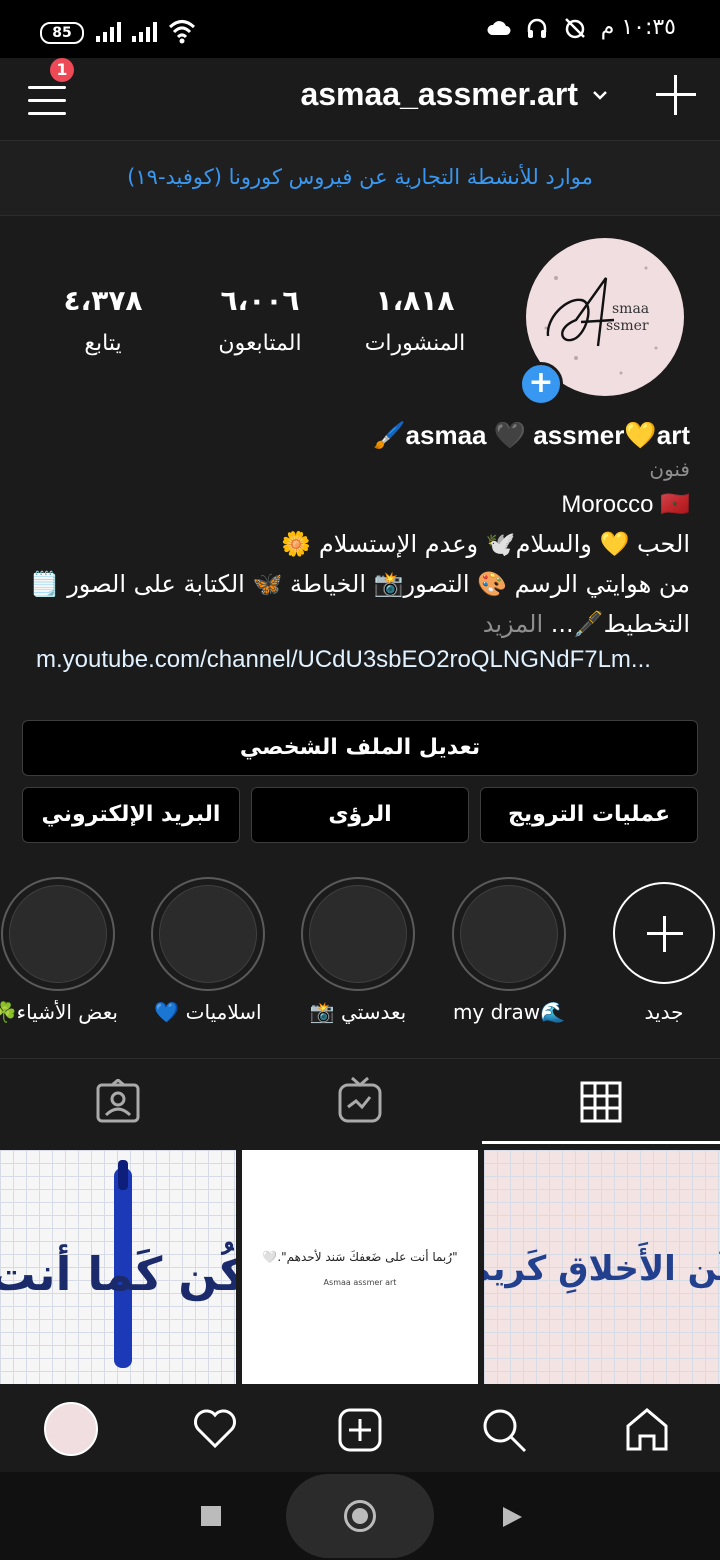  Describe the element at coordinates (108, 31) in the screenshot. I see `signal-icon` at that location.